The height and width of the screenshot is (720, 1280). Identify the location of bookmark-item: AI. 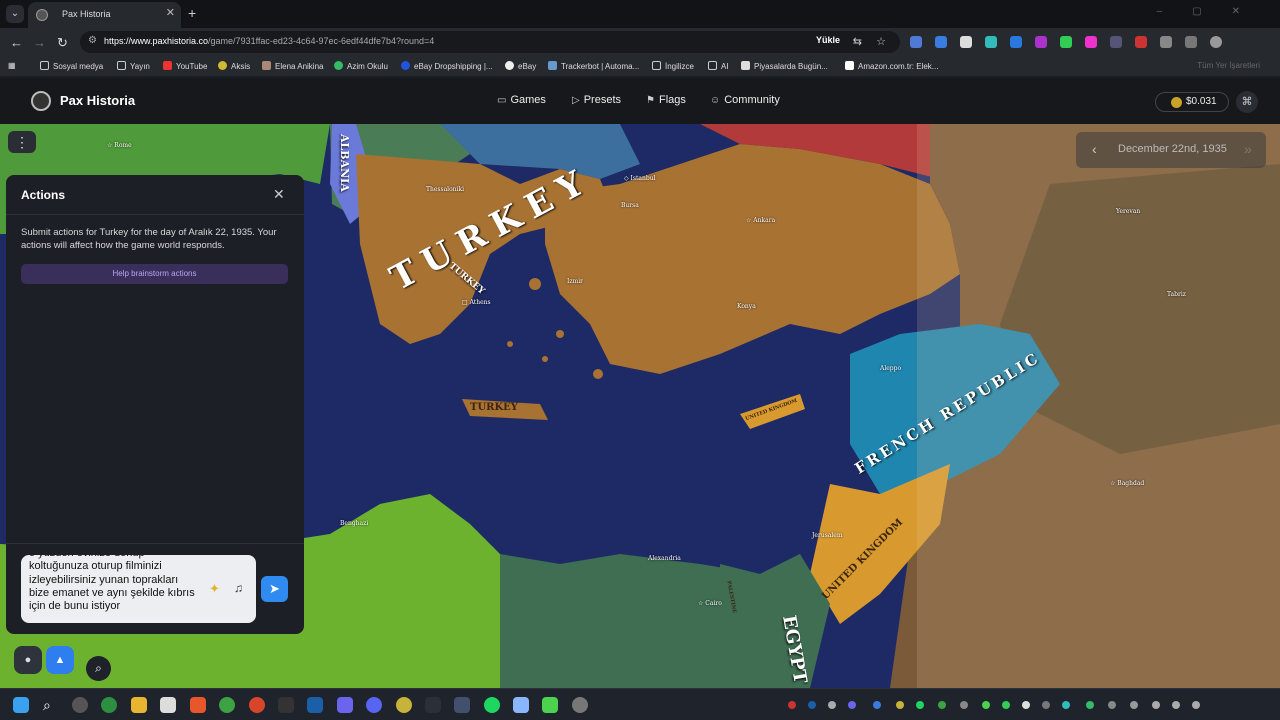
(718, 66).